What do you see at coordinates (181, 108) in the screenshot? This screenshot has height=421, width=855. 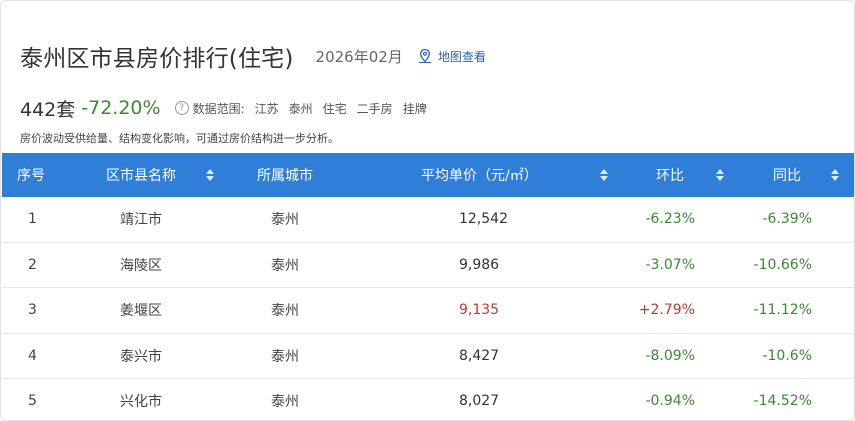 I see `help-icon: ?` at bounding box center [181, 108].